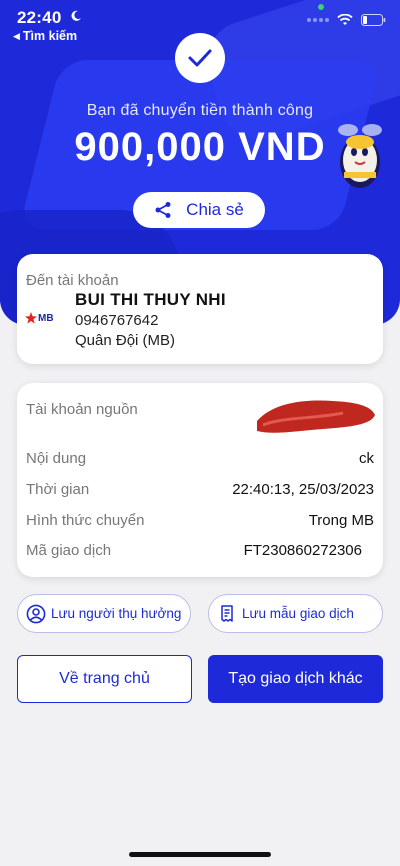 The height and width of the screenshot is (866, 400). I want to click on new-transaction-button: Tạo giao dịch khác, so click(295, 679).